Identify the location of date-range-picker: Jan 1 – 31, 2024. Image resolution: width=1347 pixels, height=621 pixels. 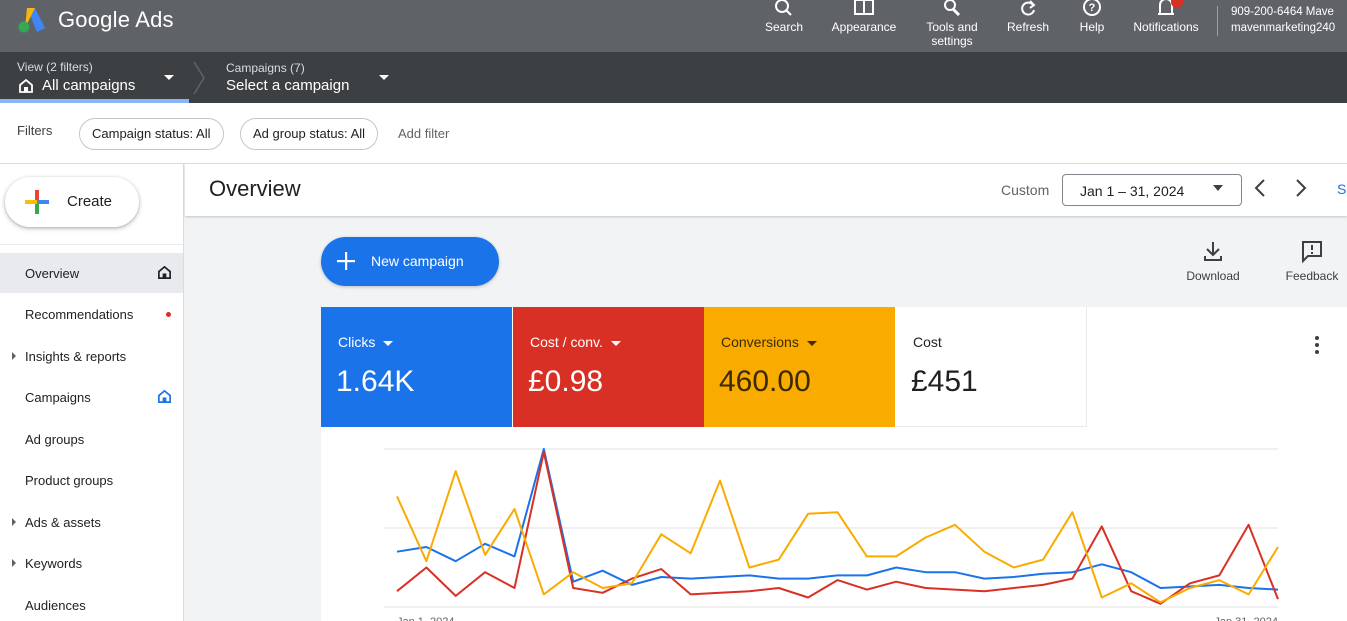
(1152, 190).